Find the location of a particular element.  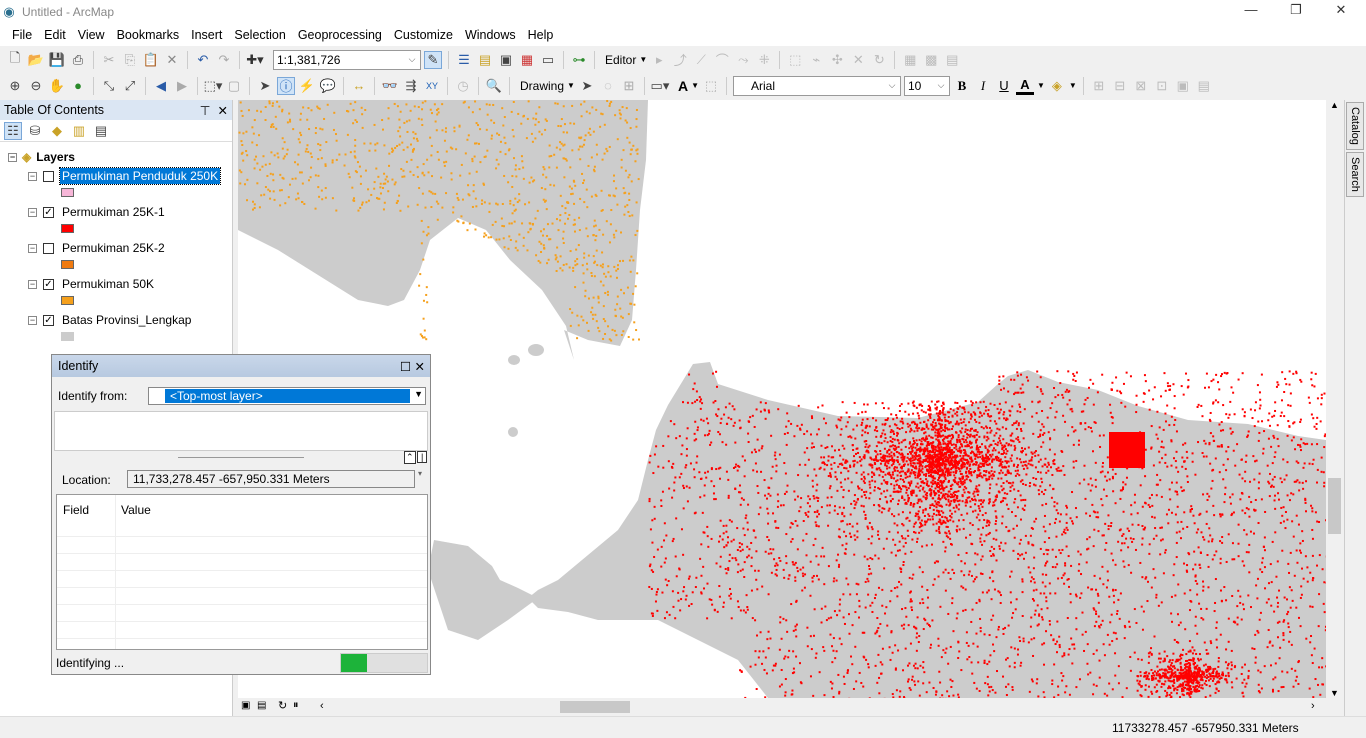

catalog-icon: ▤ is located at coordinates (485, 60).